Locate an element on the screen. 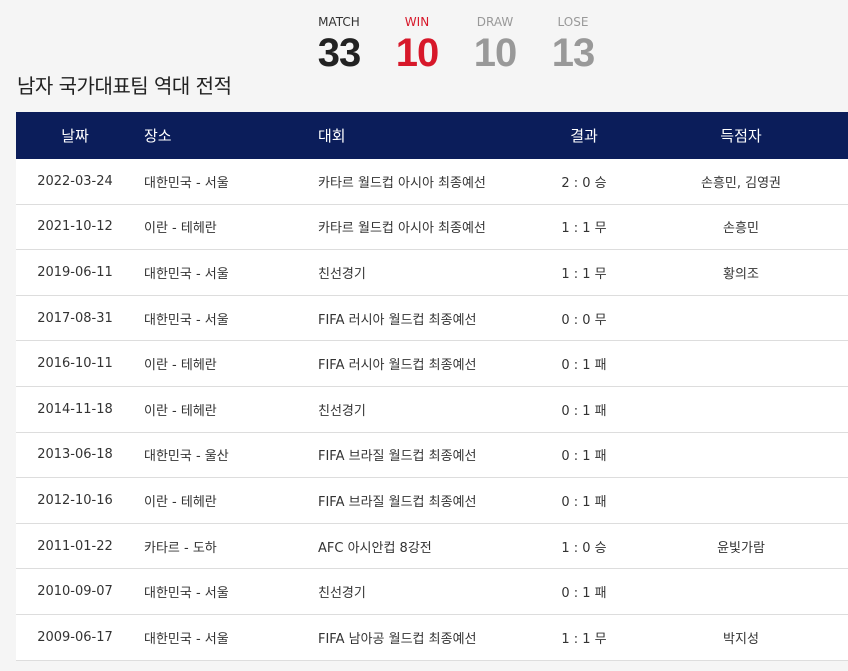 This screenshot has width=848, height=671. header-scorers: 득점자 is located at coordinates (741, 136).